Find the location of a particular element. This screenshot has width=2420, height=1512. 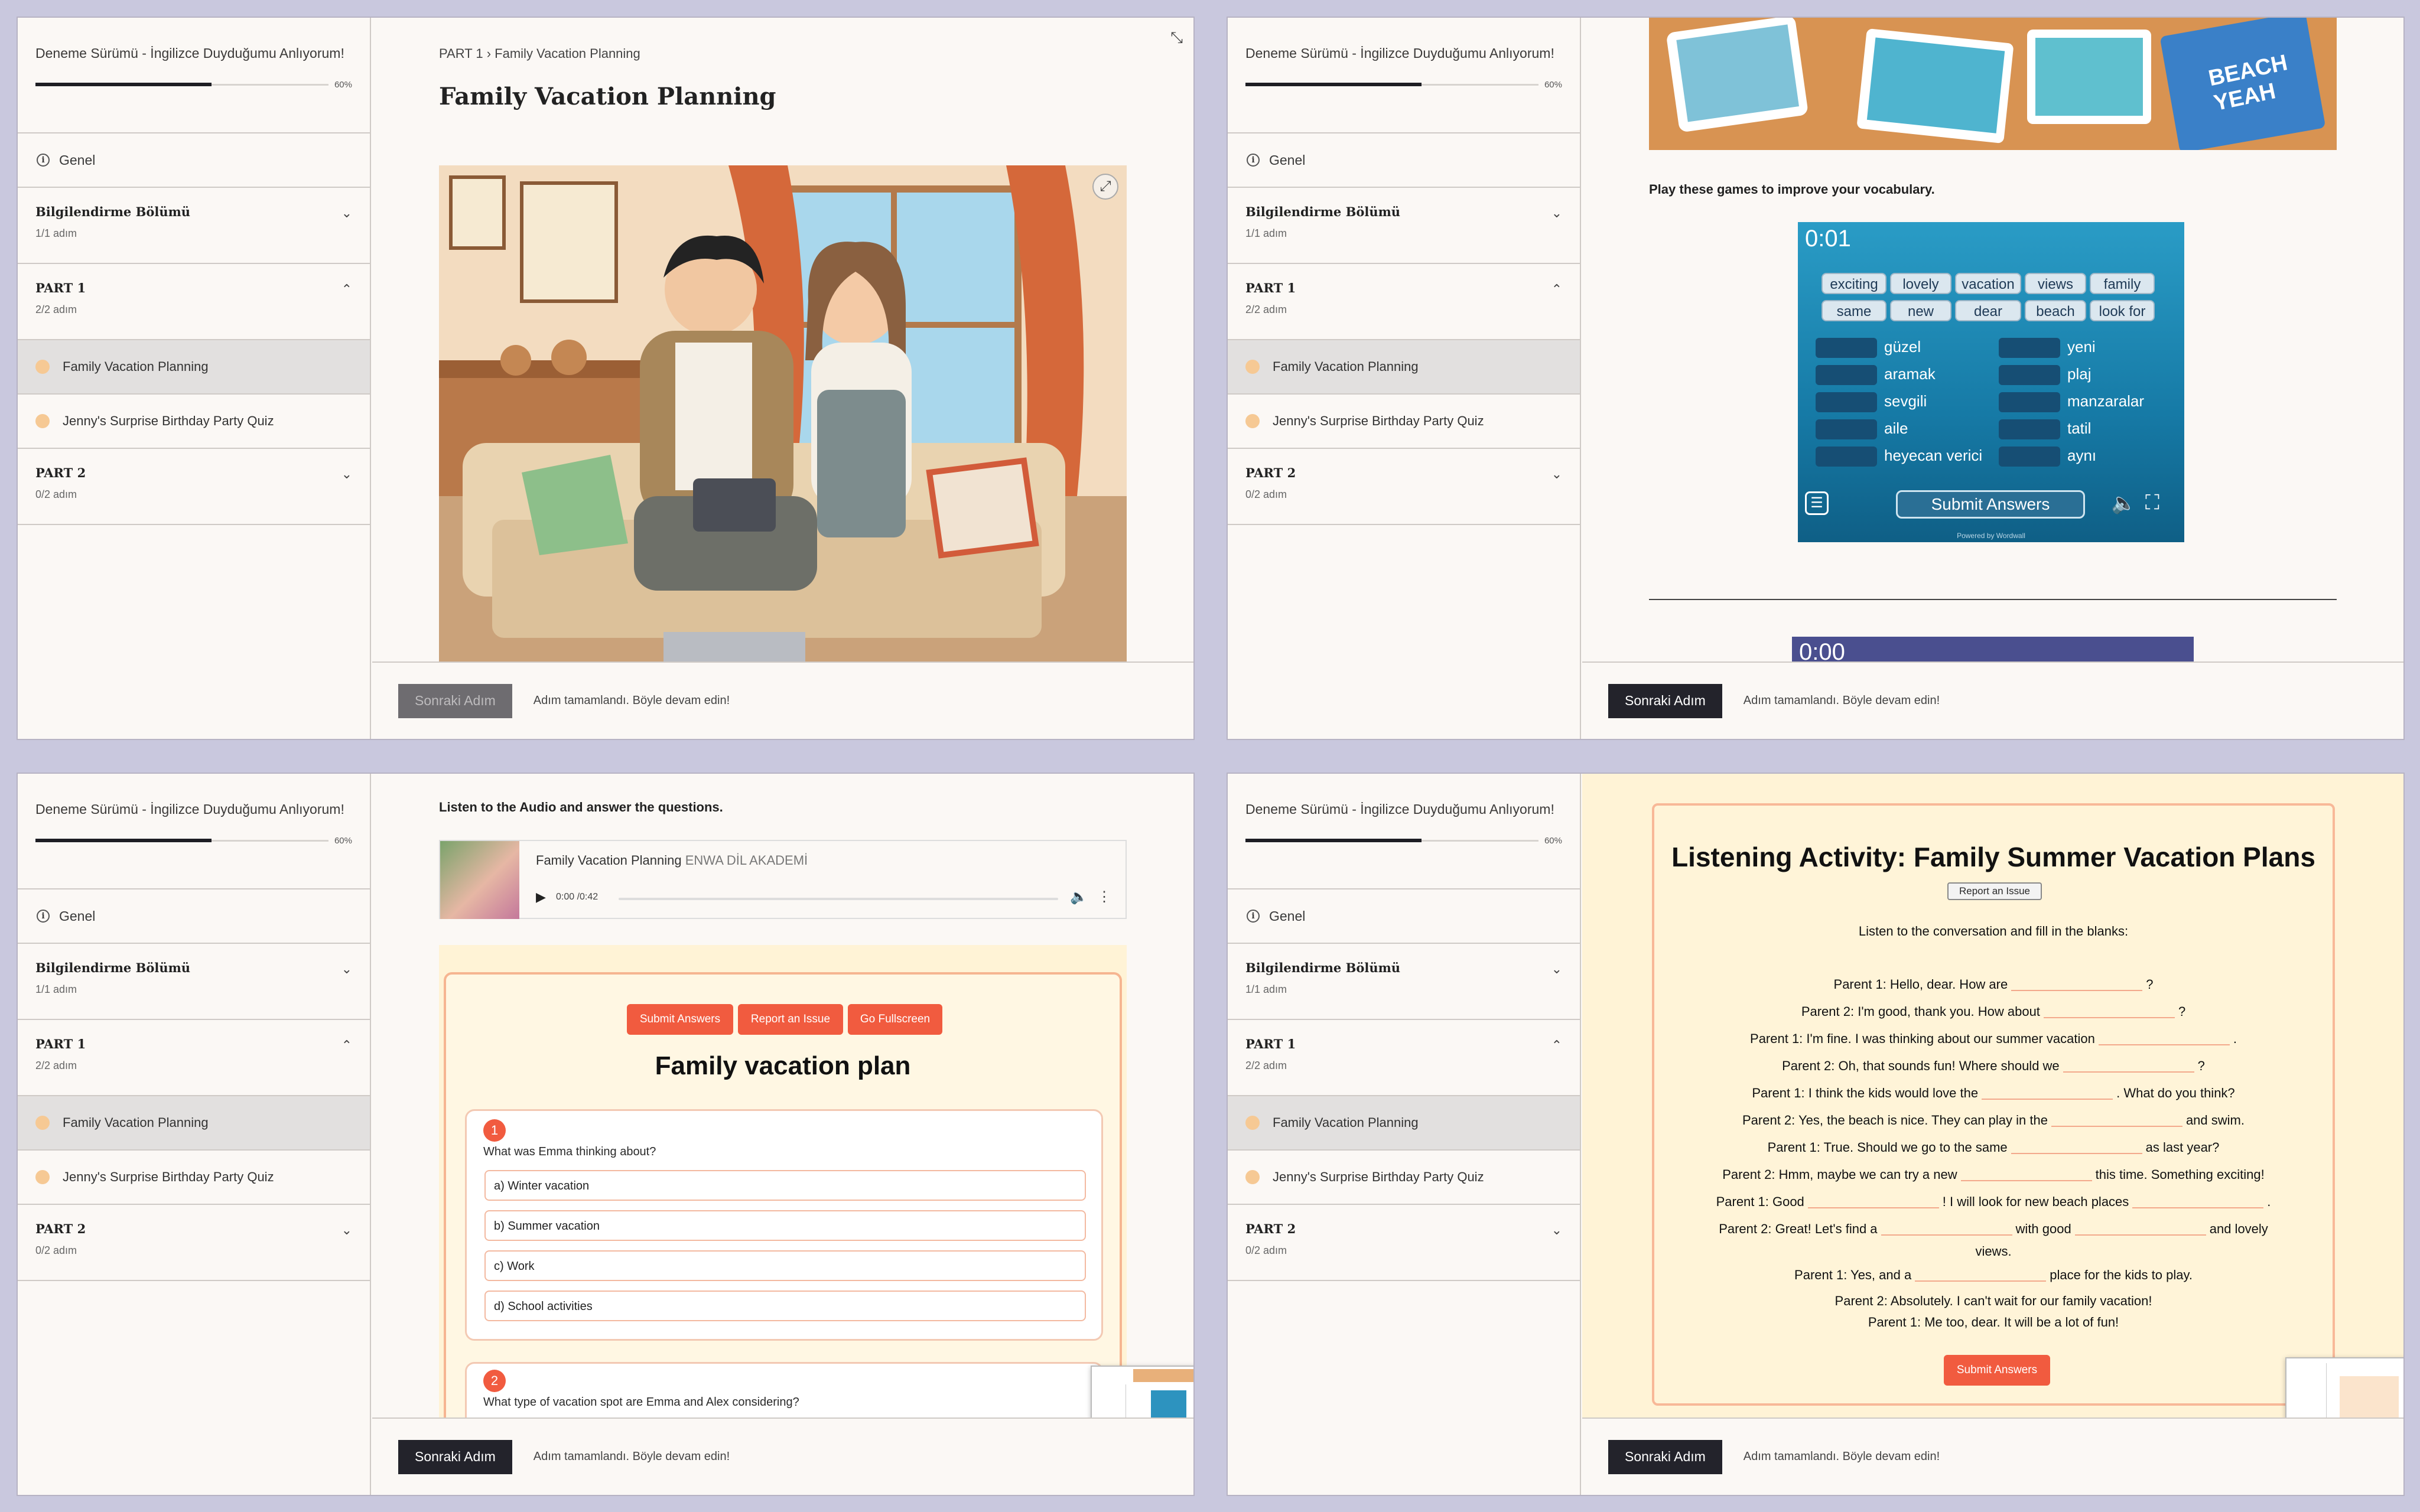

answer-option: d) School activities is located at coordinates (785, 1306).